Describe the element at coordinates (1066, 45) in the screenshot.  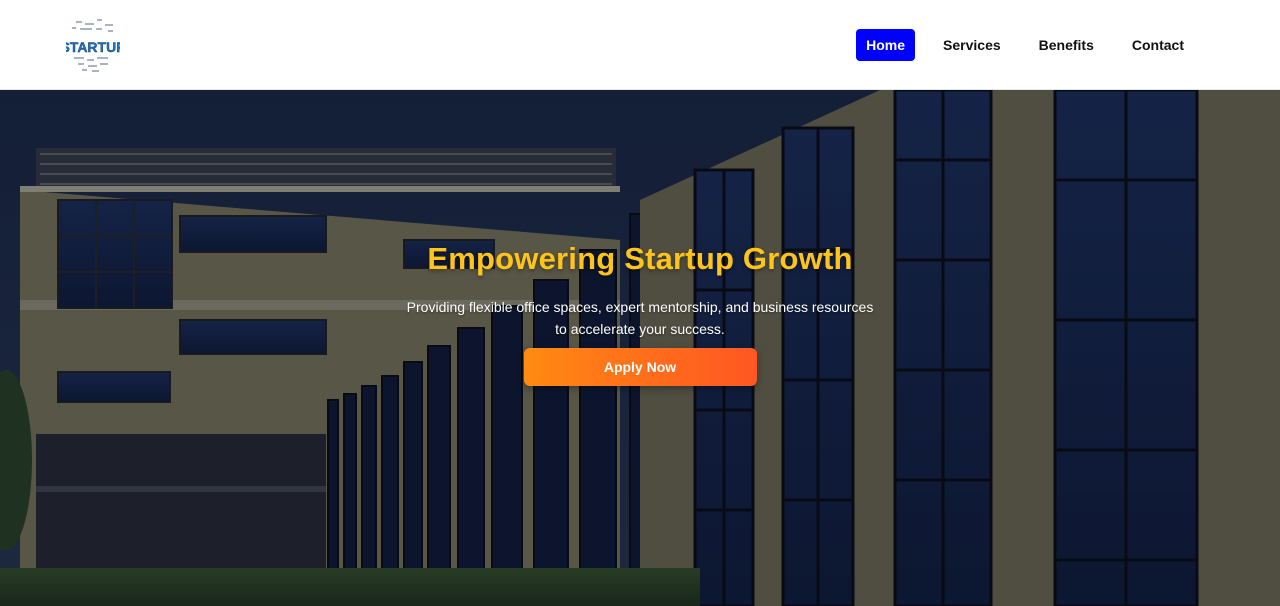
I see `nav-benefits: Benefits` at that location.